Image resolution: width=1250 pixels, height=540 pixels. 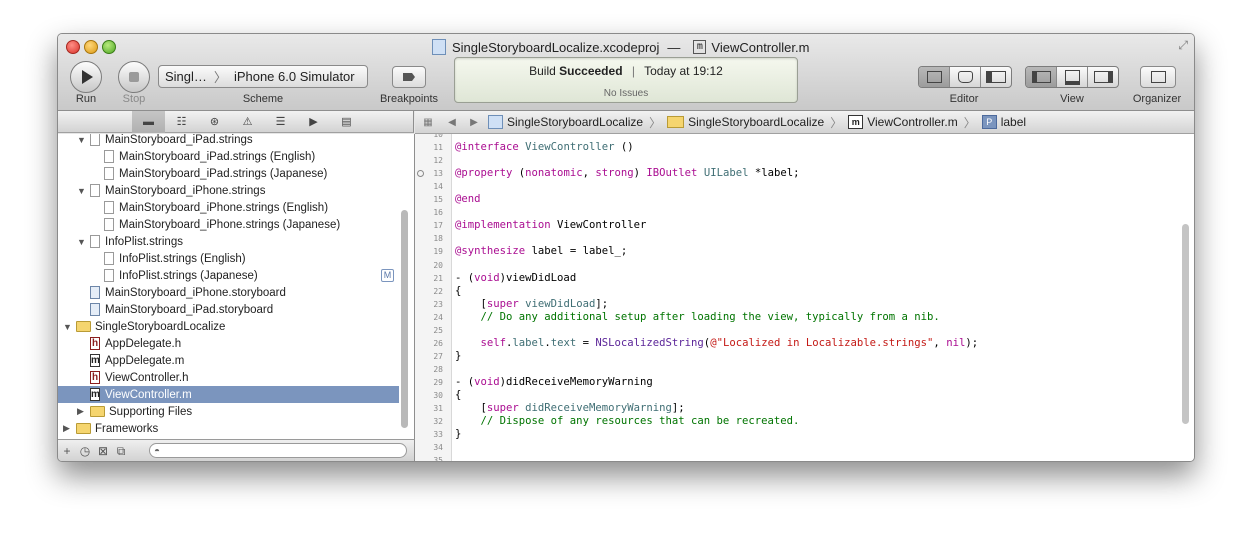 What do you see at coordinates (626, 71) in the screenshot?
I see `build-status: Build Succeeded | Today at 19:12` at bounding box center [626, 71].